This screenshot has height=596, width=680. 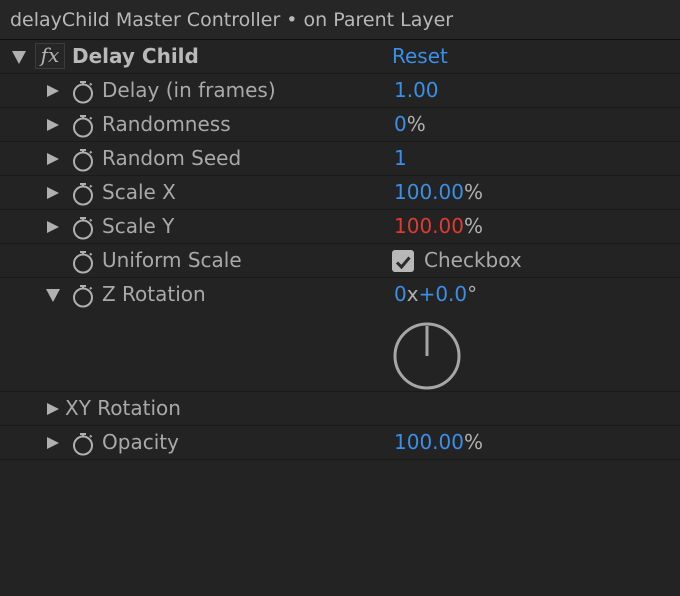 I want to click on uniform-scale-checkbox, so click(x=403, y=261).